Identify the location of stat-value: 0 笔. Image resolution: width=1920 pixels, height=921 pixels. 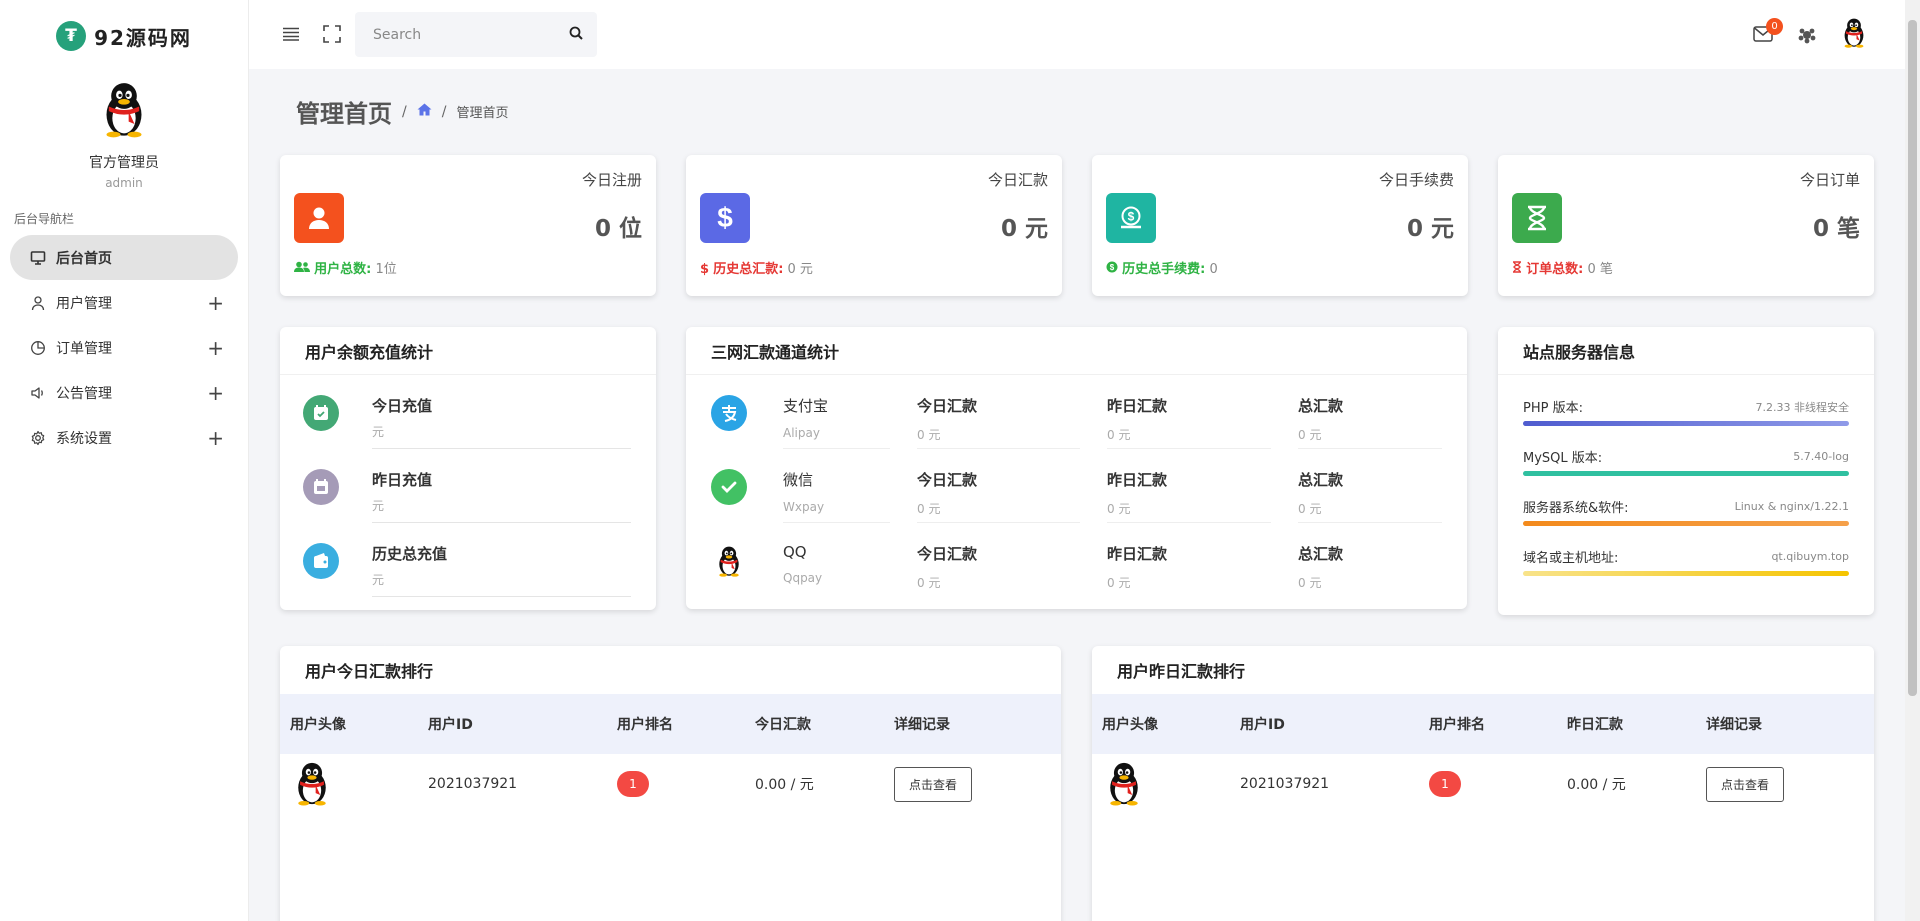
(1836, 229).